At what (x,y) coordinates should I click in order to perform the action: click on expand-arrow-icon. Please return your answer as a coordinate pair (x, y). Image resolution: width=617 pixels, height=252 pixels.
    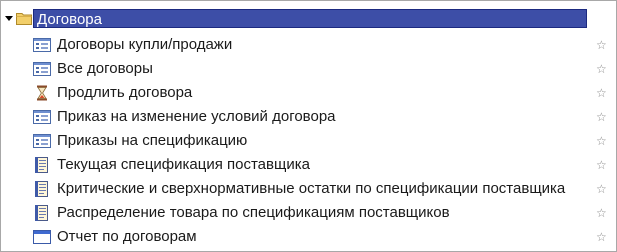
    Looking at the image, I should click on (9, 18).